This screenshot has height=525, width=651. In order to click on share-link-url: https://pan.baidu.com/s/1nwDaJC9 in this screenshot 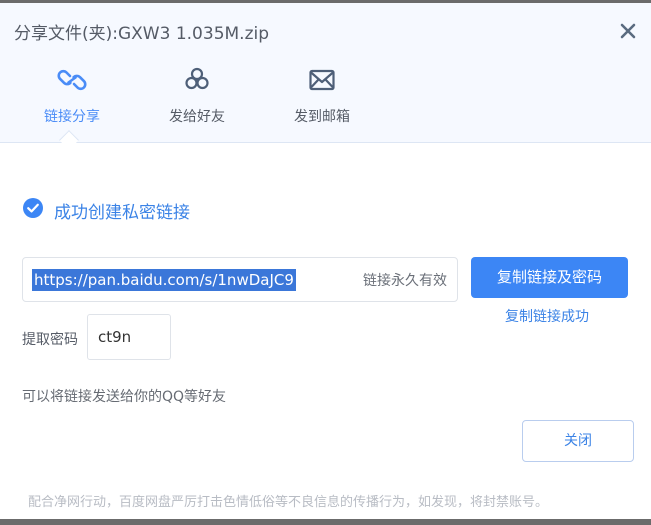, I will do `click(164, 280)`.